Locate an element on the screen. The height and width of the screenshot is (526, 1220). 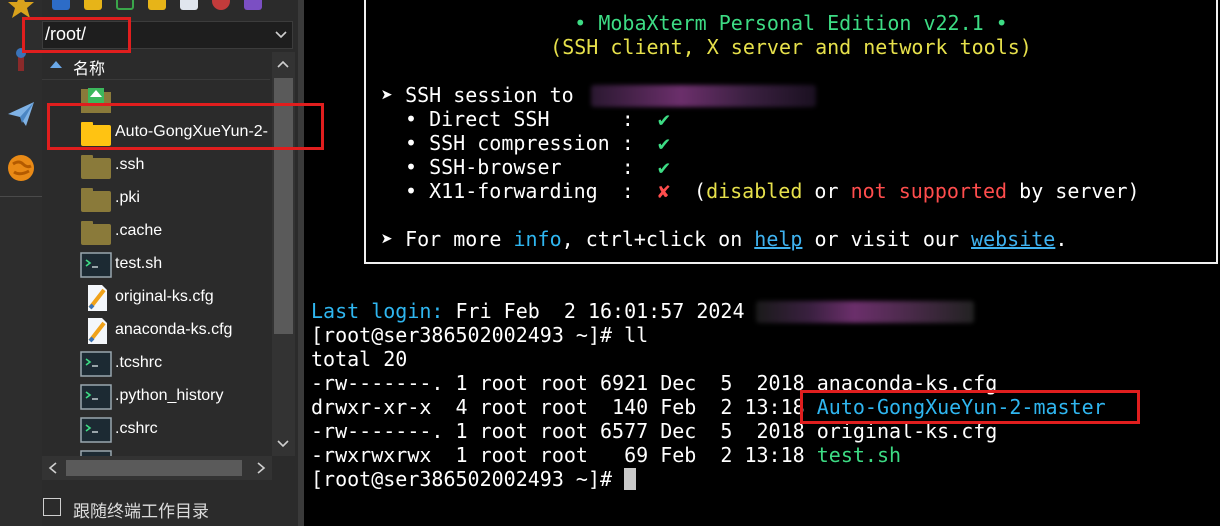
sort-ascending-icon is located at coordinates (56, 64).